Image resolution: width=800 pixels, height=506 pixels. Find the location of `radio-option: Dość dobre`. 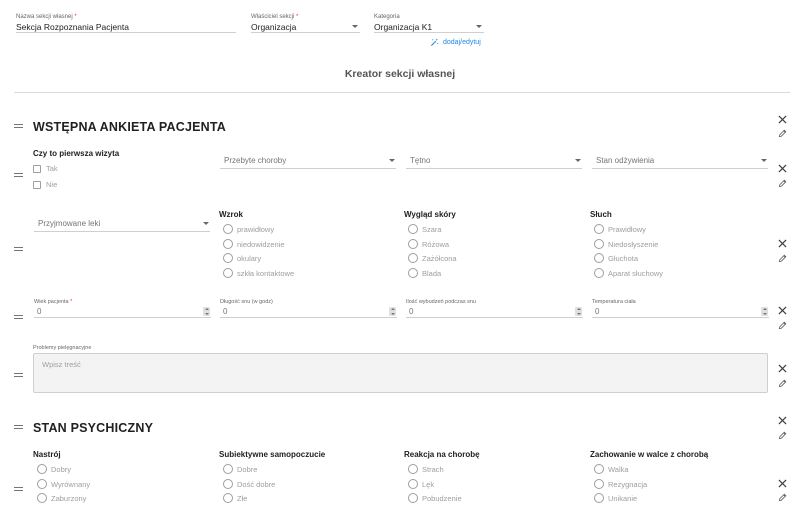

radio-option: Dość dobre is located at coordinates (249, 484).